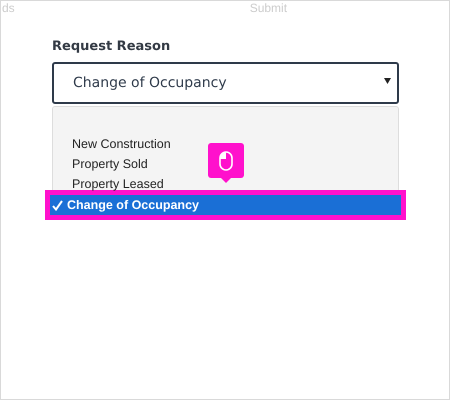  I want to click on caret-icon, so click(387, 81).